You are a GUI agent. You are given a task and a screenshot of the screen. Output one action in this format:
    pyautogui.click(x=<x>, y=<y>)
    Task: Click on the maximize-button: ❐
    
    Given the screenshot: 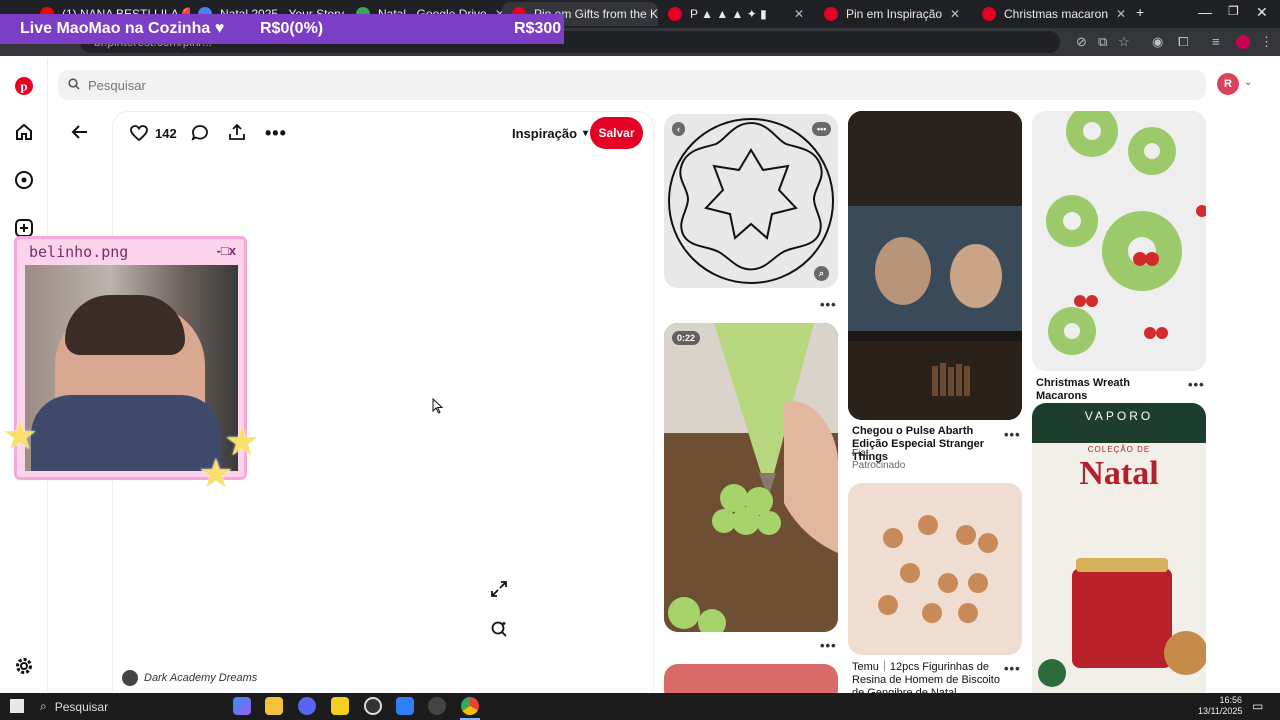 What is the action you would take?
    pyautogui.click(x=1233, y=11)
    